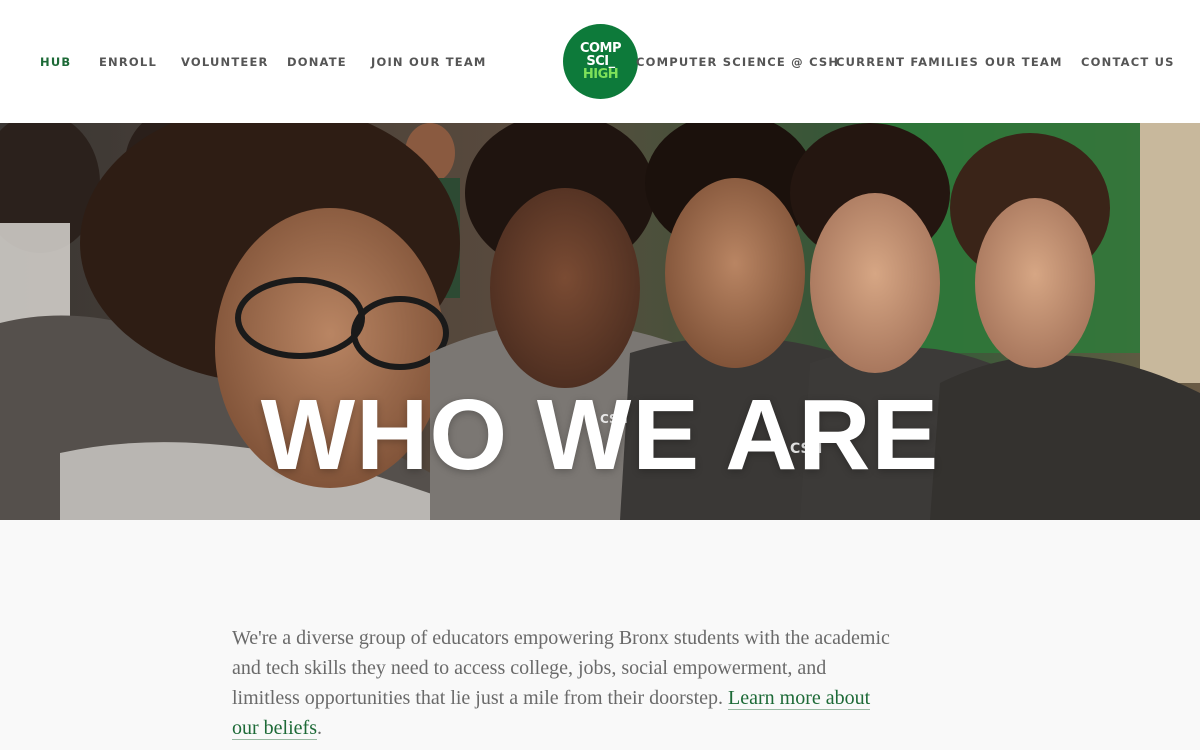  I want to click on intro-trailing-punctuation: ., so click(319, 728).